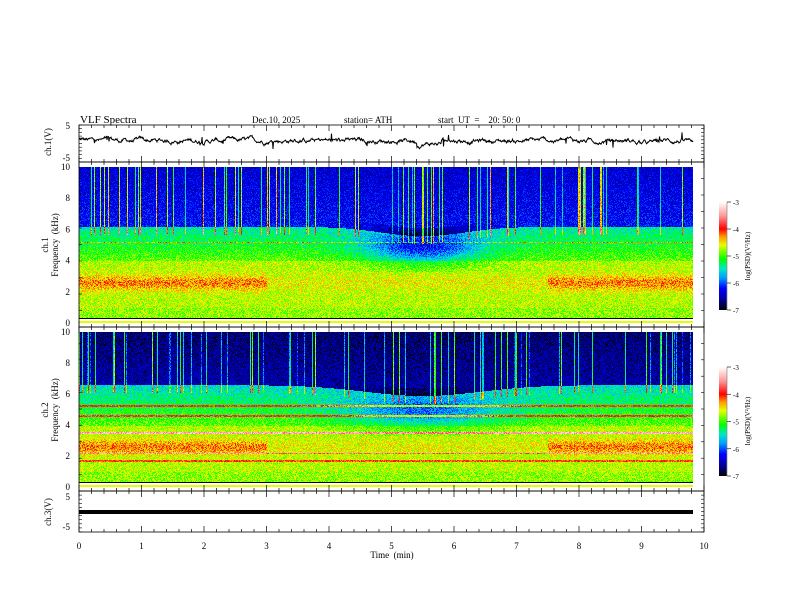 The width and height of the screenshot is (792, 612). Describe the element at coordinates (748, 420) in the screenshot. I see `ch2-colorbar-label: log(PSD)(V²/Hz)` at that location.